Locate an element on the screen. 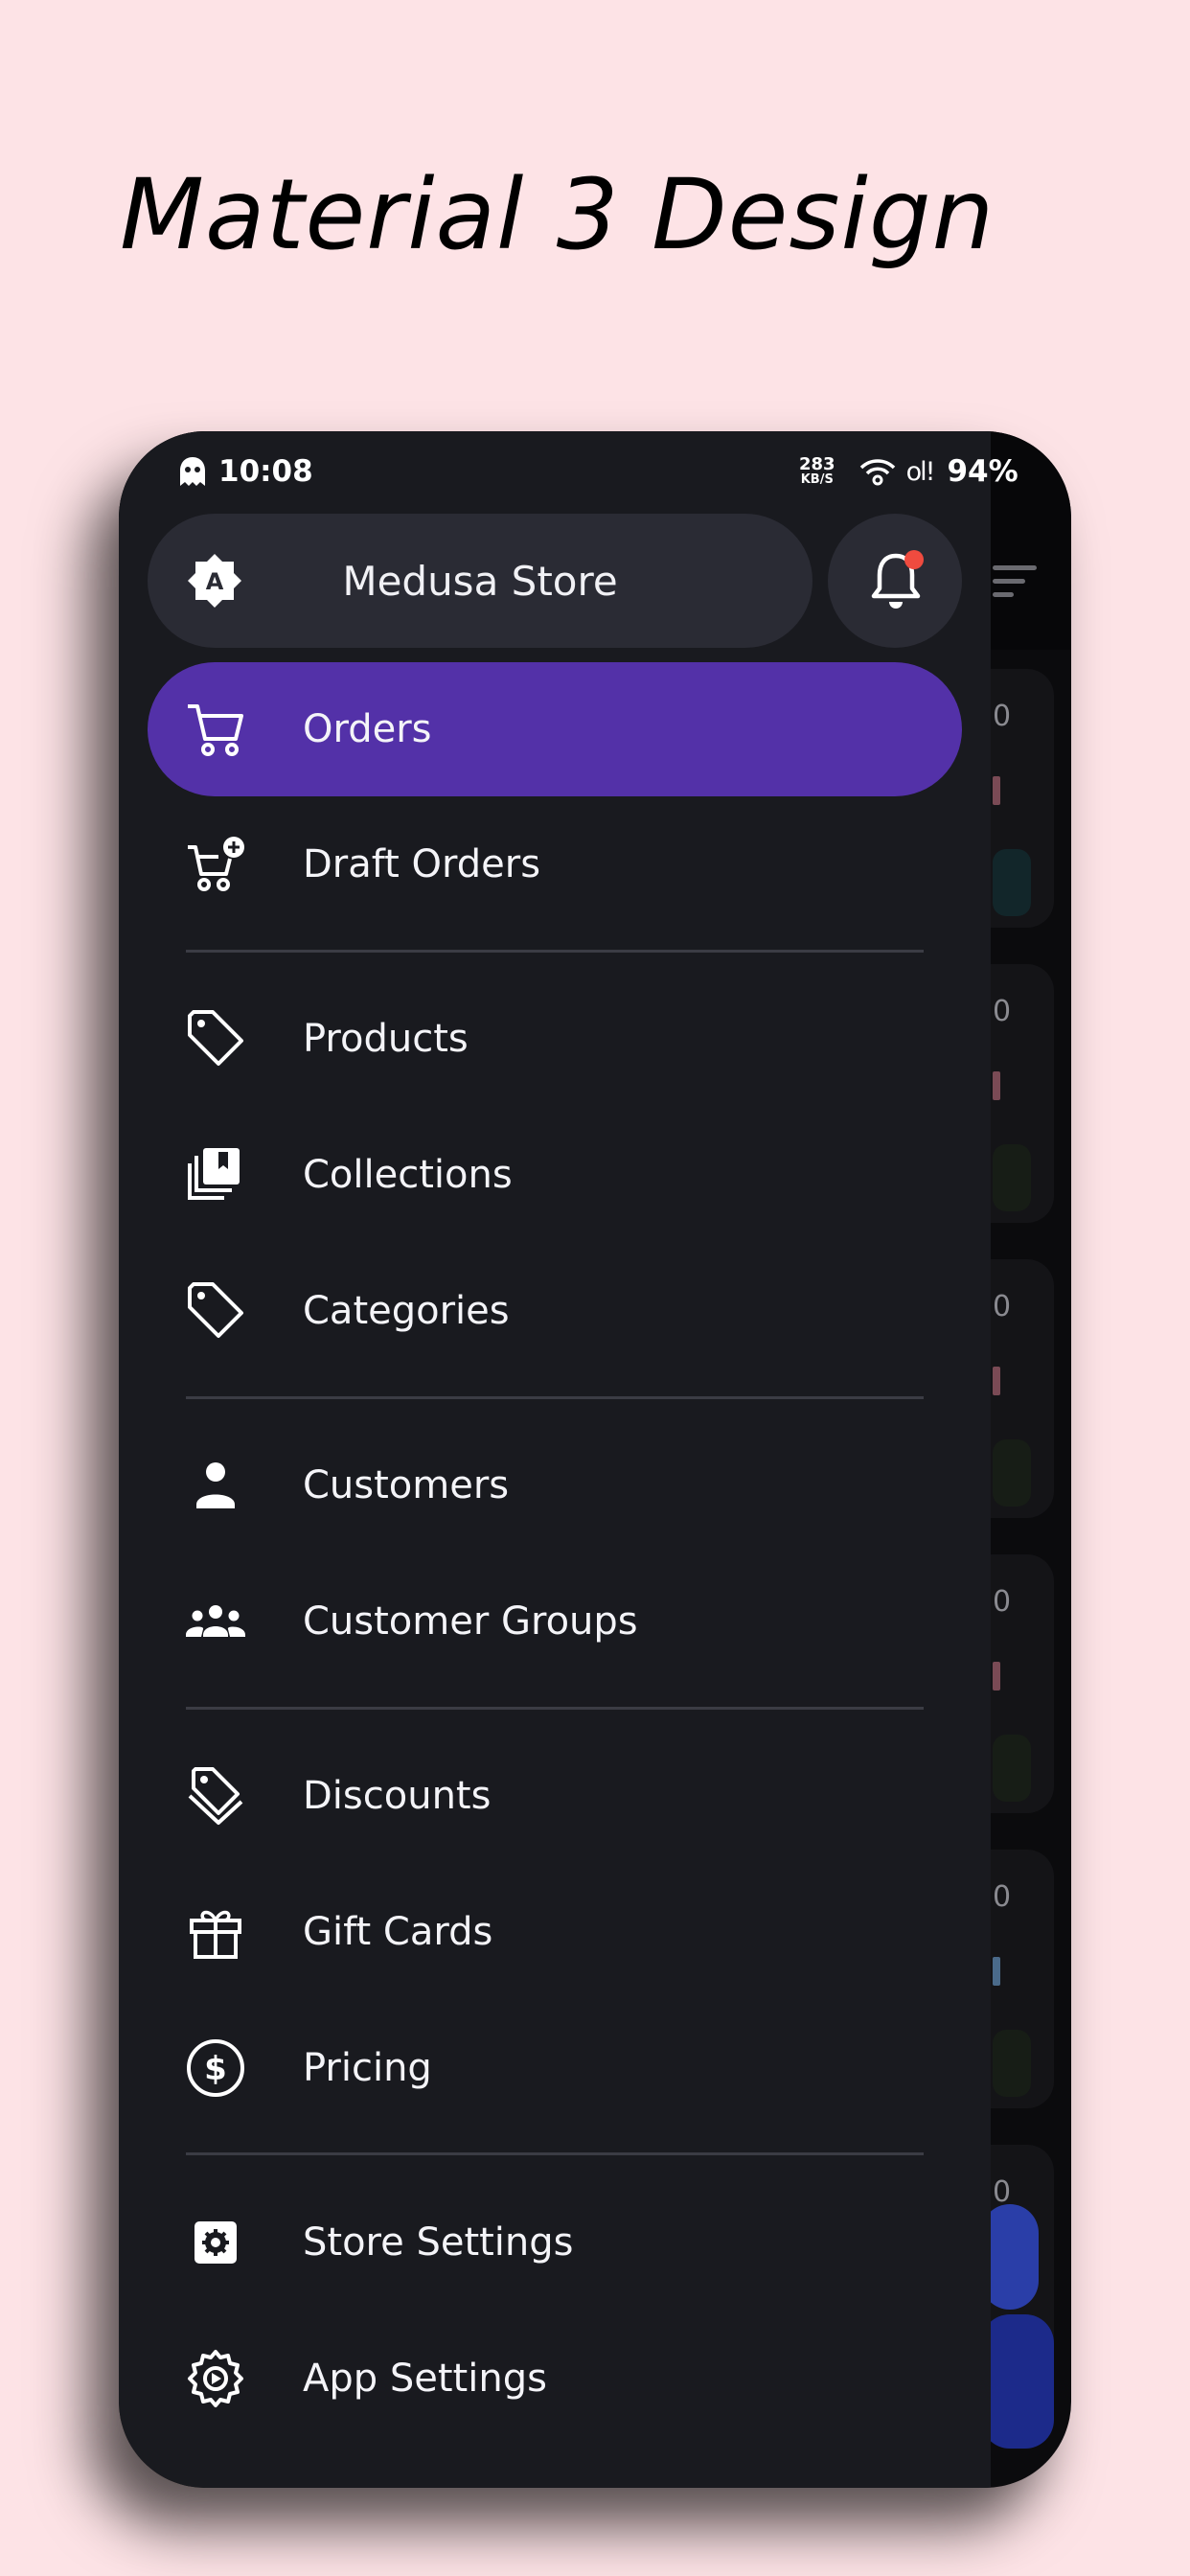 This screenshot has height=2576, width=1190. nav-item-pricing: $ Pricing is located at coordinates (555, 2068).